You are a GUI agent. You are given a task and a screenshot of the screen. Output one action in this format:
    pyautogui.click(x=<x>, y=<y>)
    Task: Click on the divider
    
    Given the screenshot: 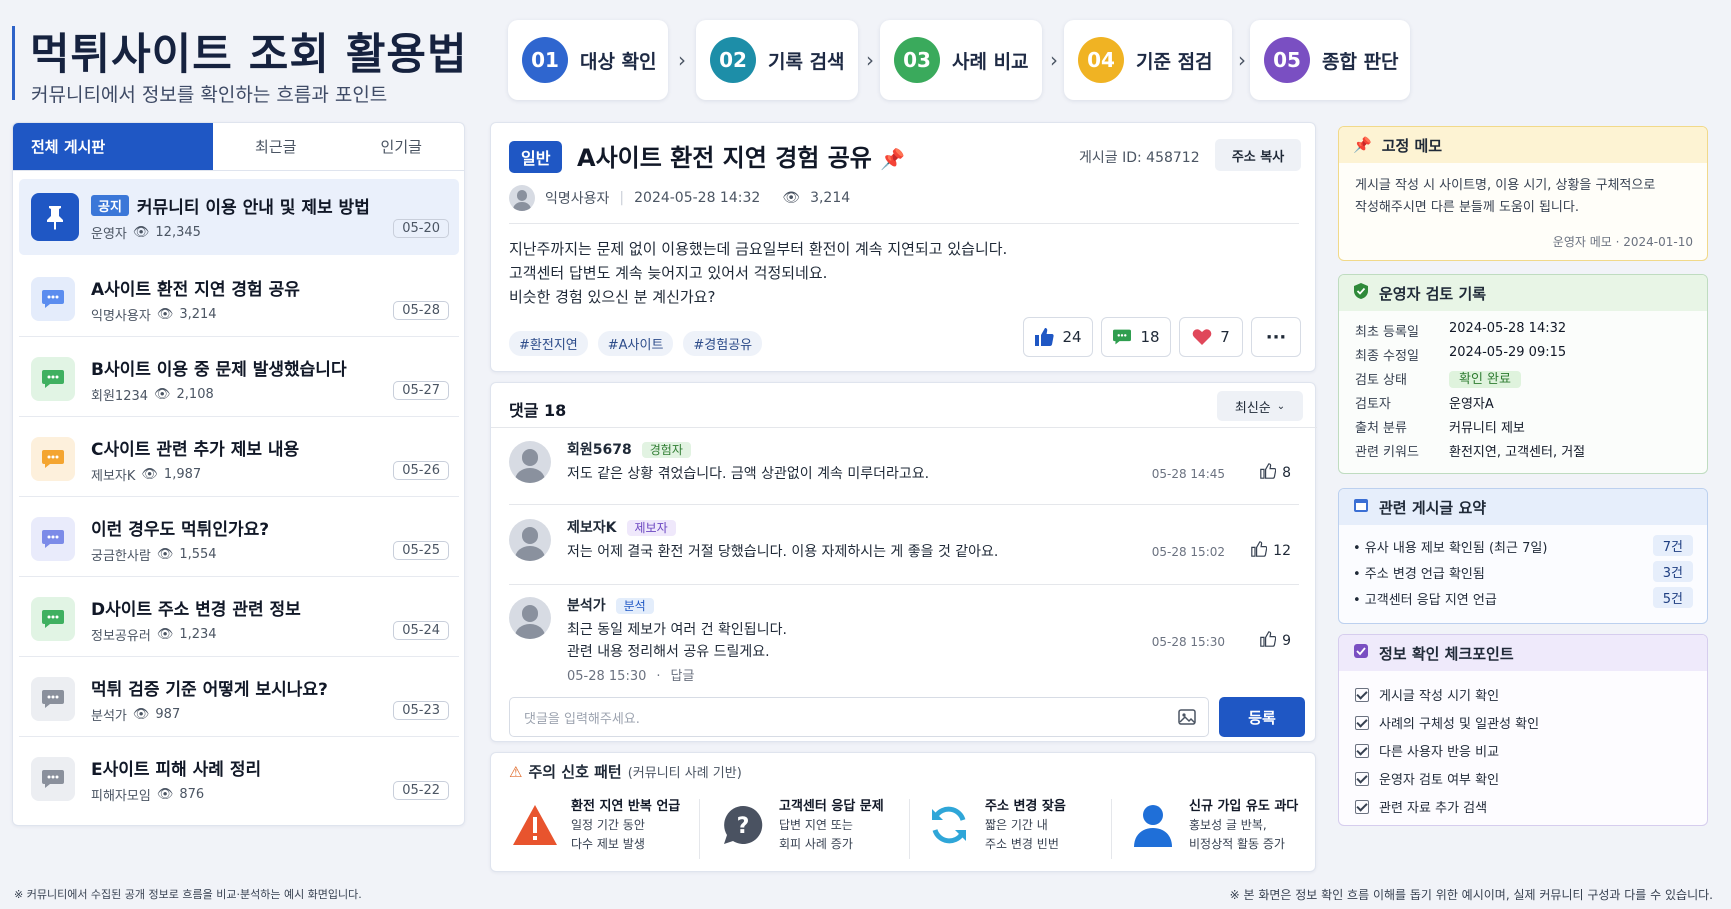 What is the action you would take?
    pyautogui.click(x=904, y=223)
    